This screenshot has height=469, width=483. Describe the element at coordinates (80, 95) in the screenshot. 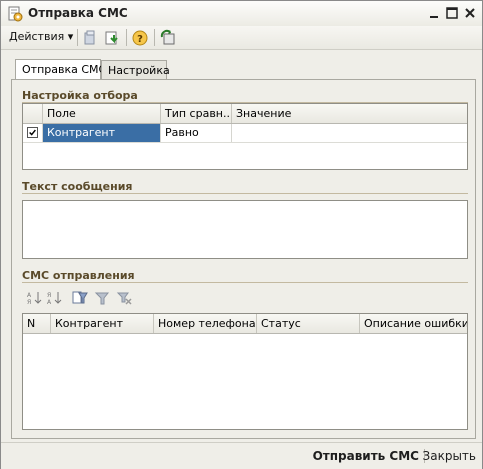

I see `filter-section-title: Настройка отбора` at that location.